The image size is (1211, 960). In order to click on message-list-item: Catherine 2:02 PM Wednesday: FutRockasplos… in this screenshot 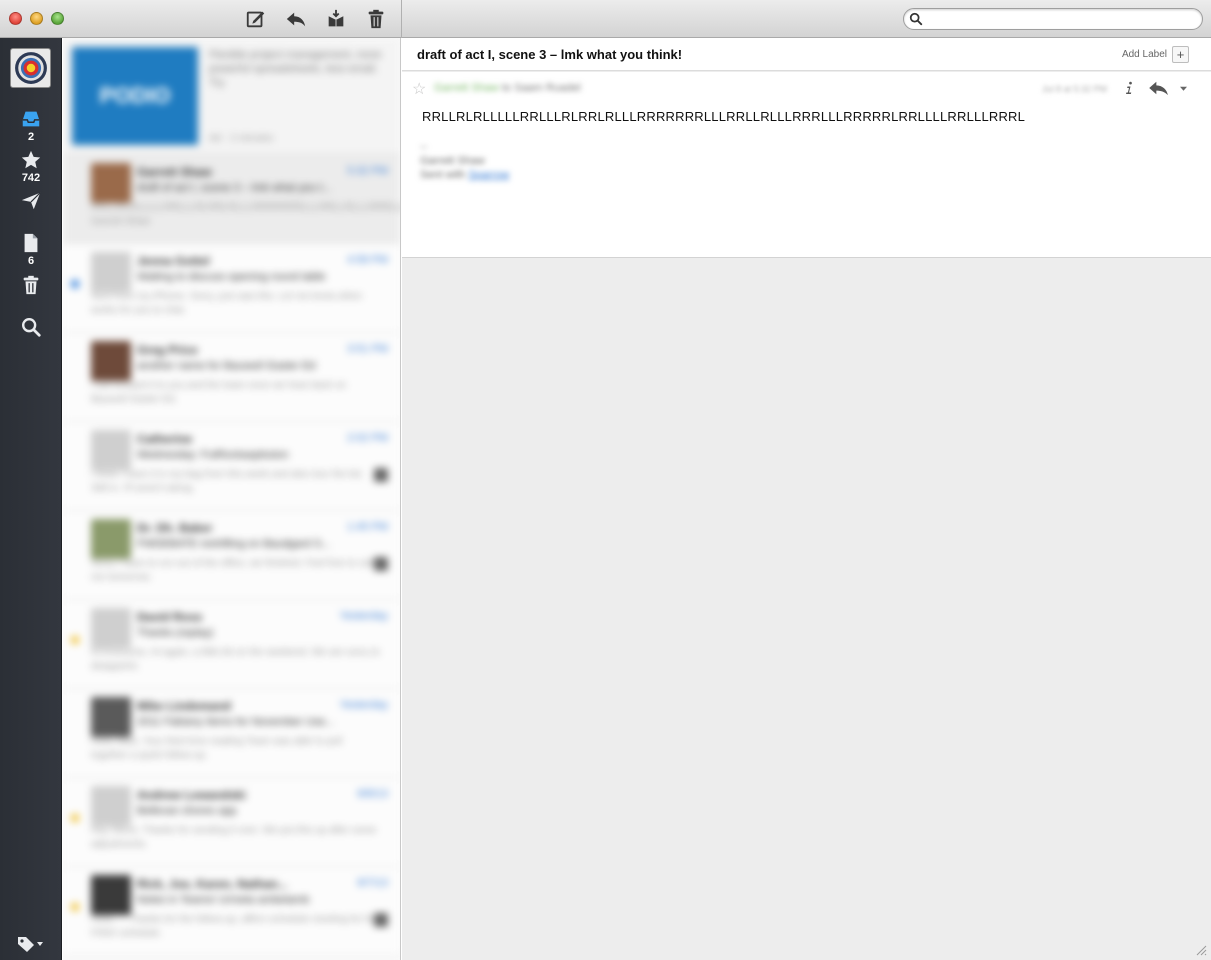, I will do `click(231, 466)`.